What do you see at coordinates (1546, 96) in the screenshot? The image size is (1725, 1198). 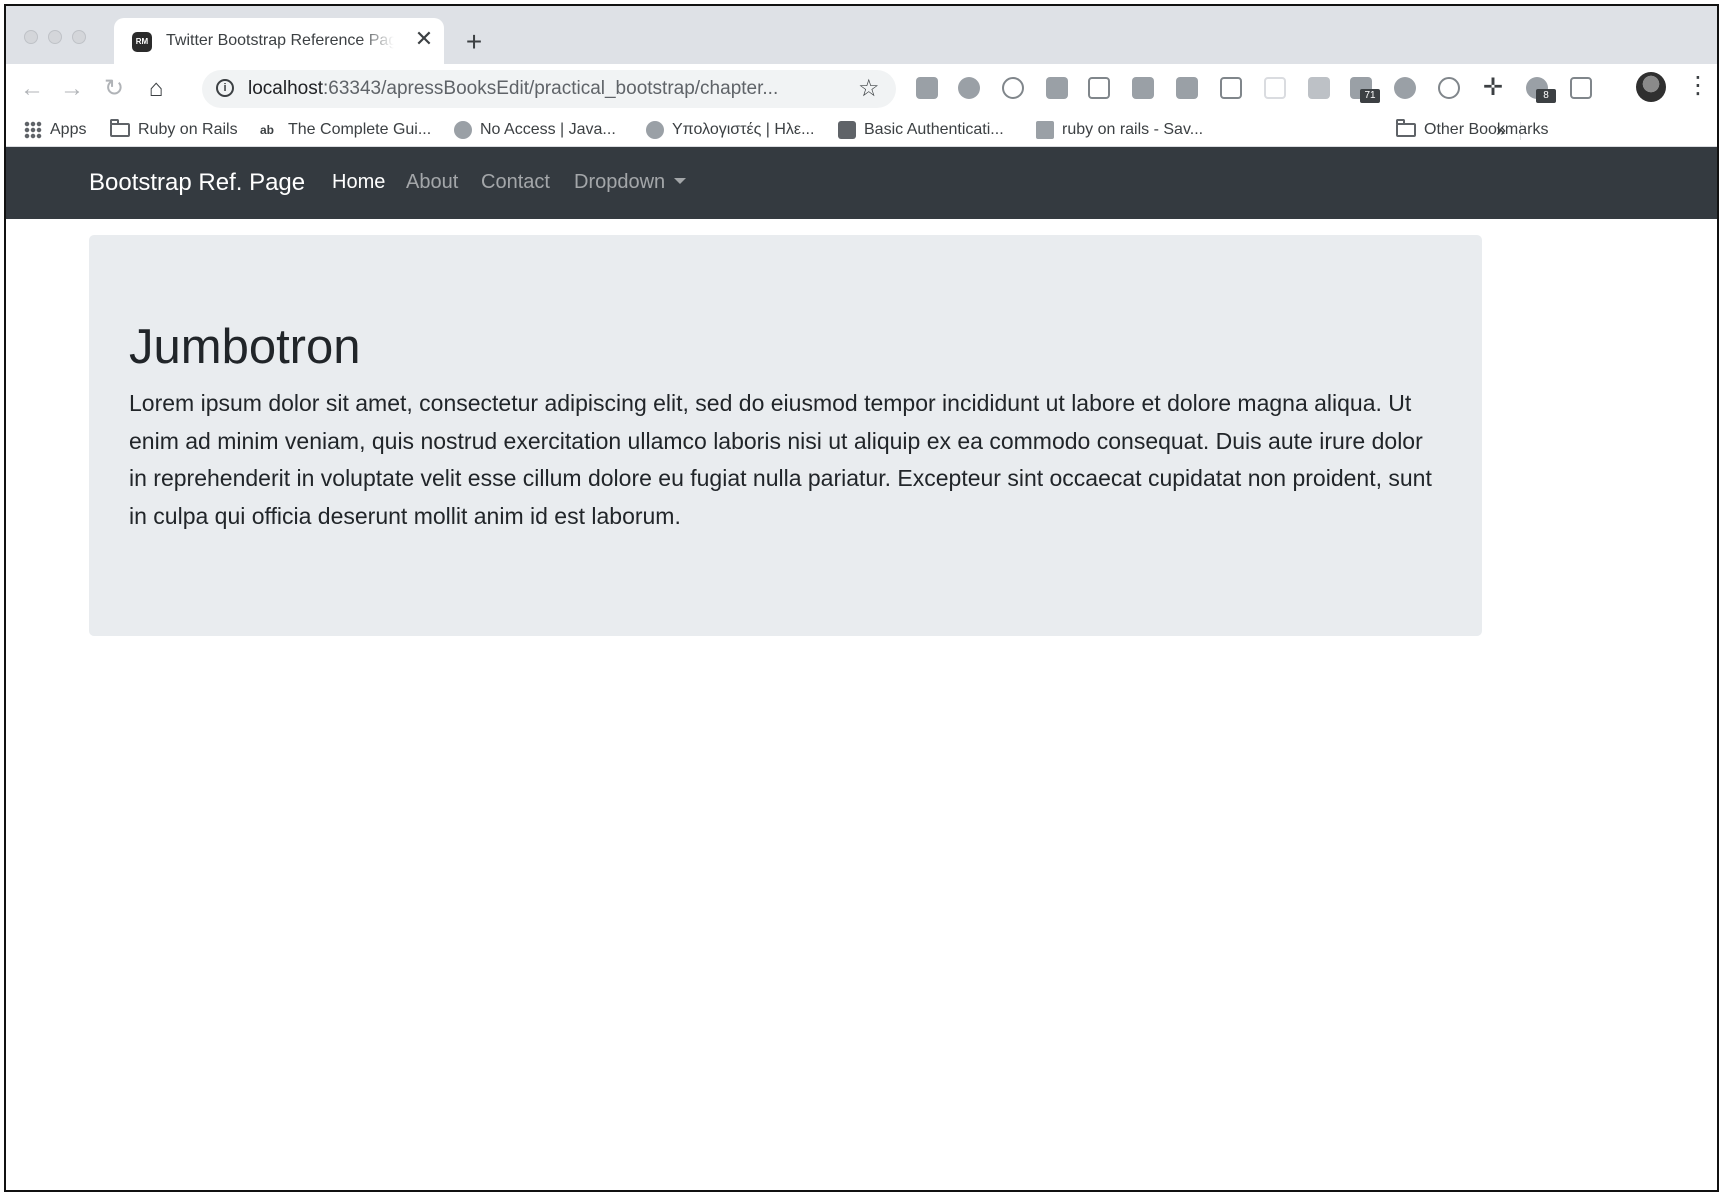 I see `extension-badge: 8` at bounding box center [1546, 96].